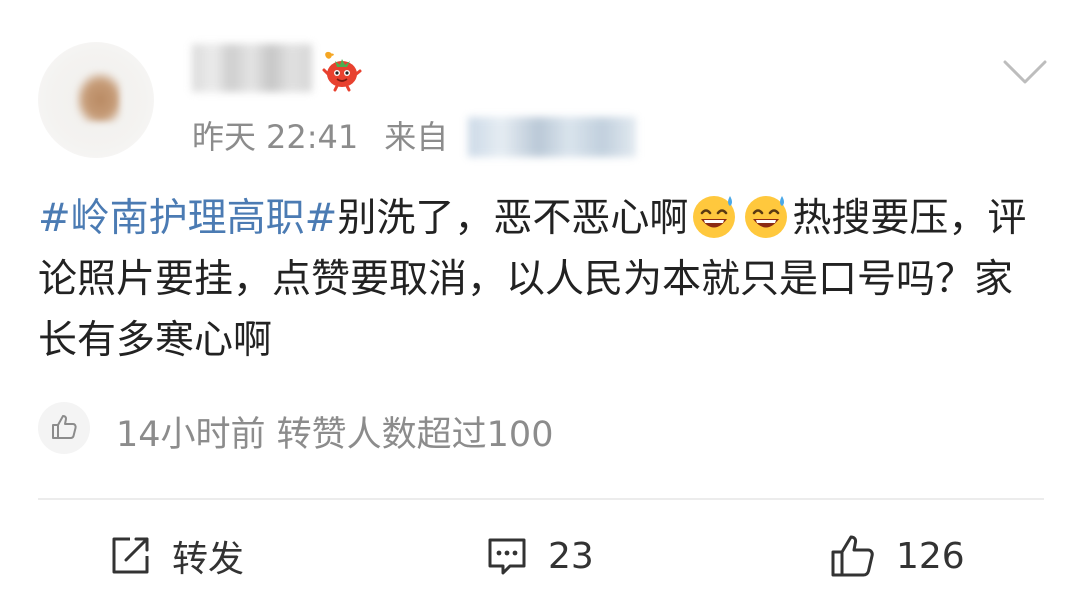 The image size is (1080, 599). What do you see at coordinates (1025, 72) in the screenshot?
I see `chevron-down-icon` at bounding box center [1025, 72].